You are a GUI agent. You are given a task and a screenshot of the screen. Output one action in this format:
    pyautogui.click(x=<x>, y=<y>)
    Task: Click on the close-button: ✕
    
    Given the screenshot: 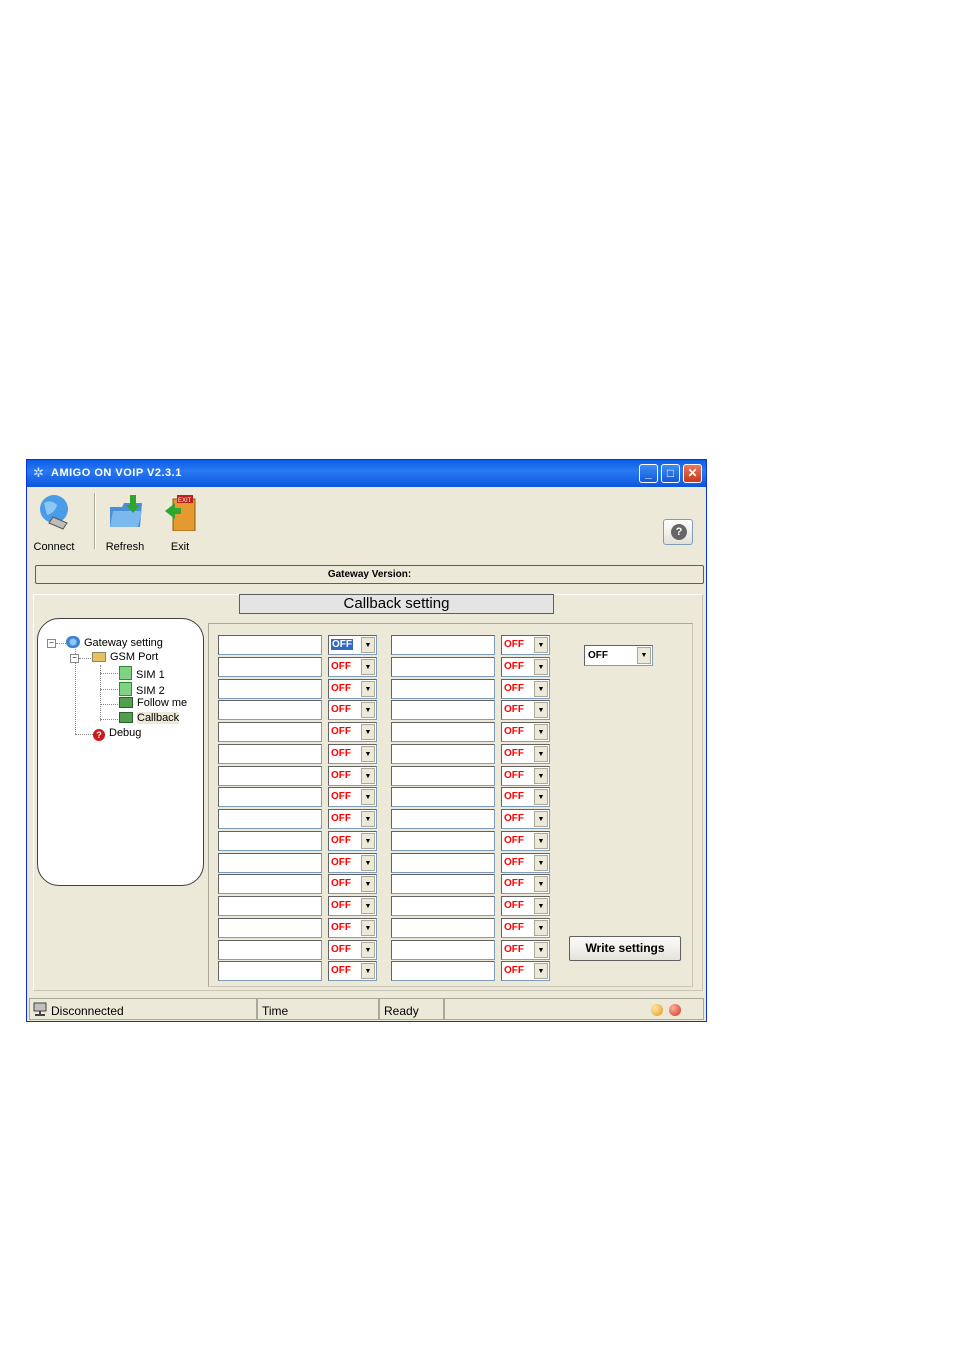 What is the action you would take?
    pyautogui.click(x=692, y=473)
    